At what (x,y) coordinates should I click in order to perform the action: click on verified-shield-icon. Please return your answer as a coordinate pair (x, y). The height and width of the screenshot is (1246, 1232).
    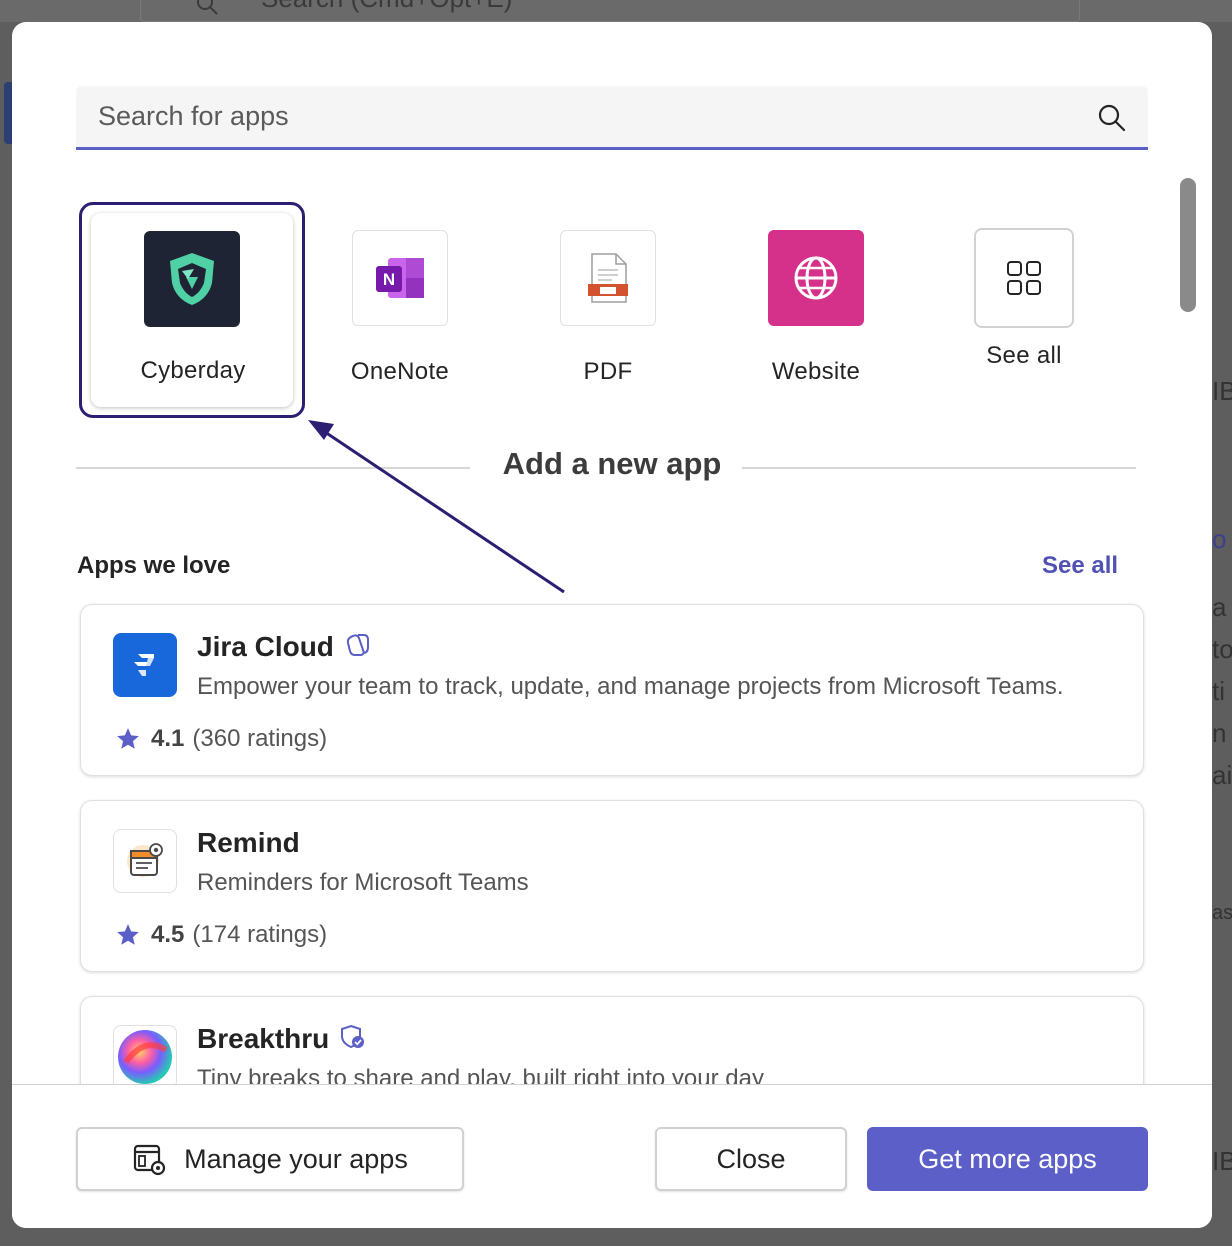
    Looking at the image, I should click on (353, 1040).